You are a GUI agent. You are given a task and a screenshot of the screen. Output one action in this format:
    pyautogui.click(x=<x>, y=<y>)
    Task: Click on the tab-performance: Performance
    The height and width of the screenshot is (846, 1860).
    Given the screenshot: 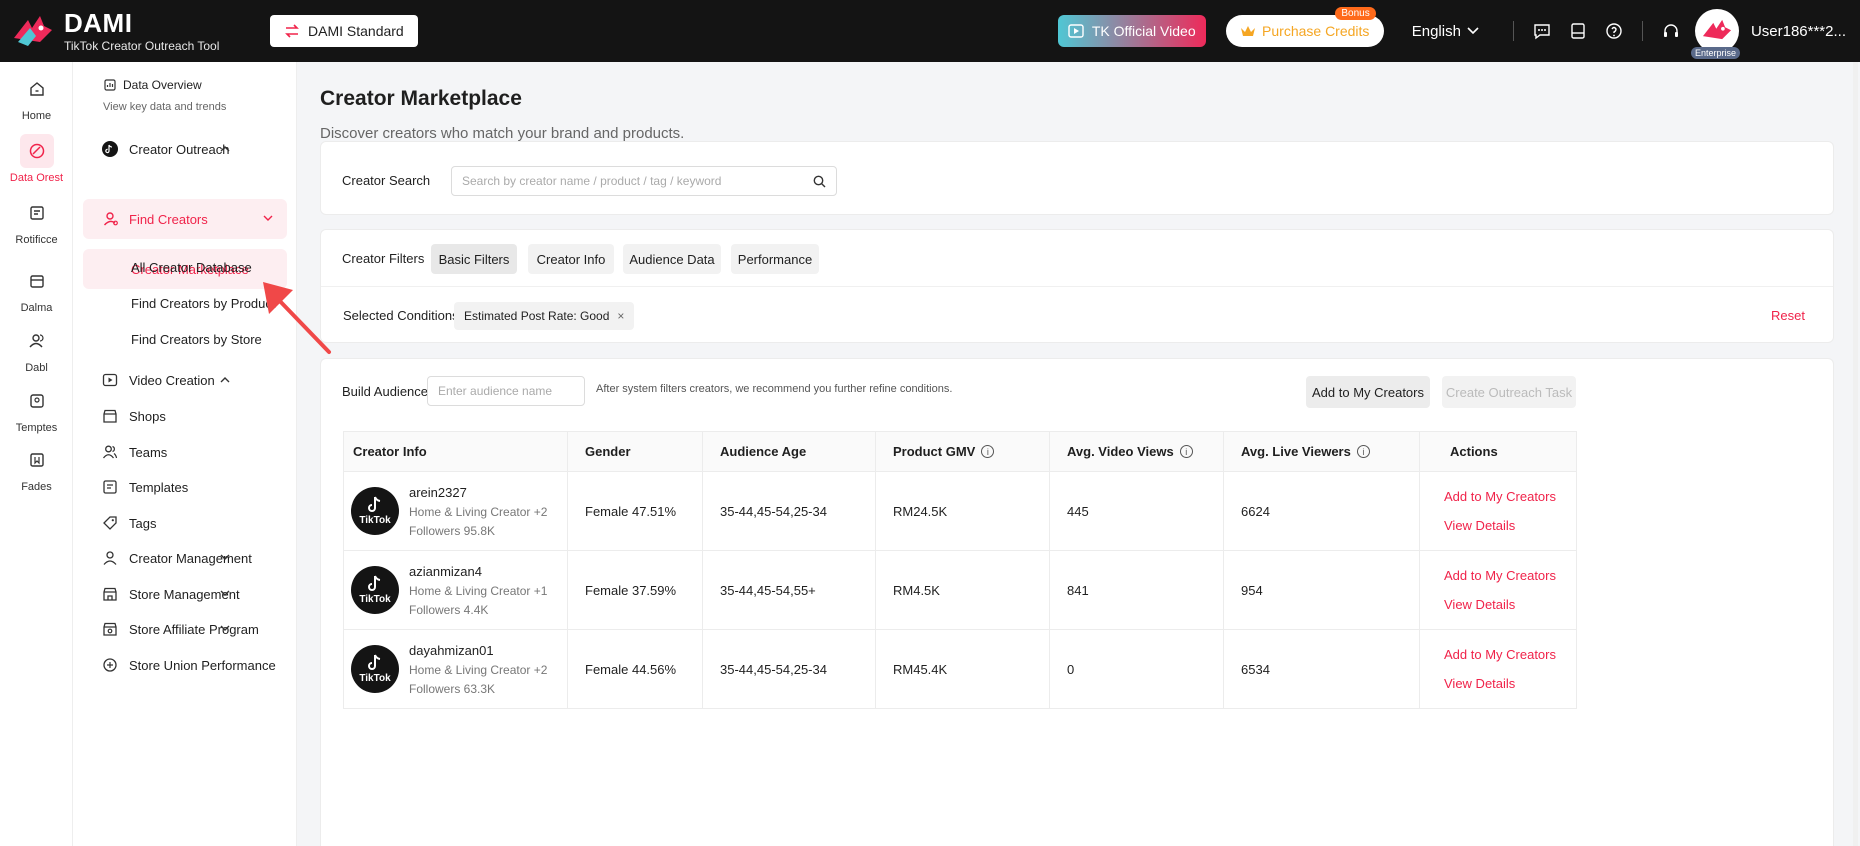 What is the action you would take?
    pyautogui.click(x=775, y=259)
    